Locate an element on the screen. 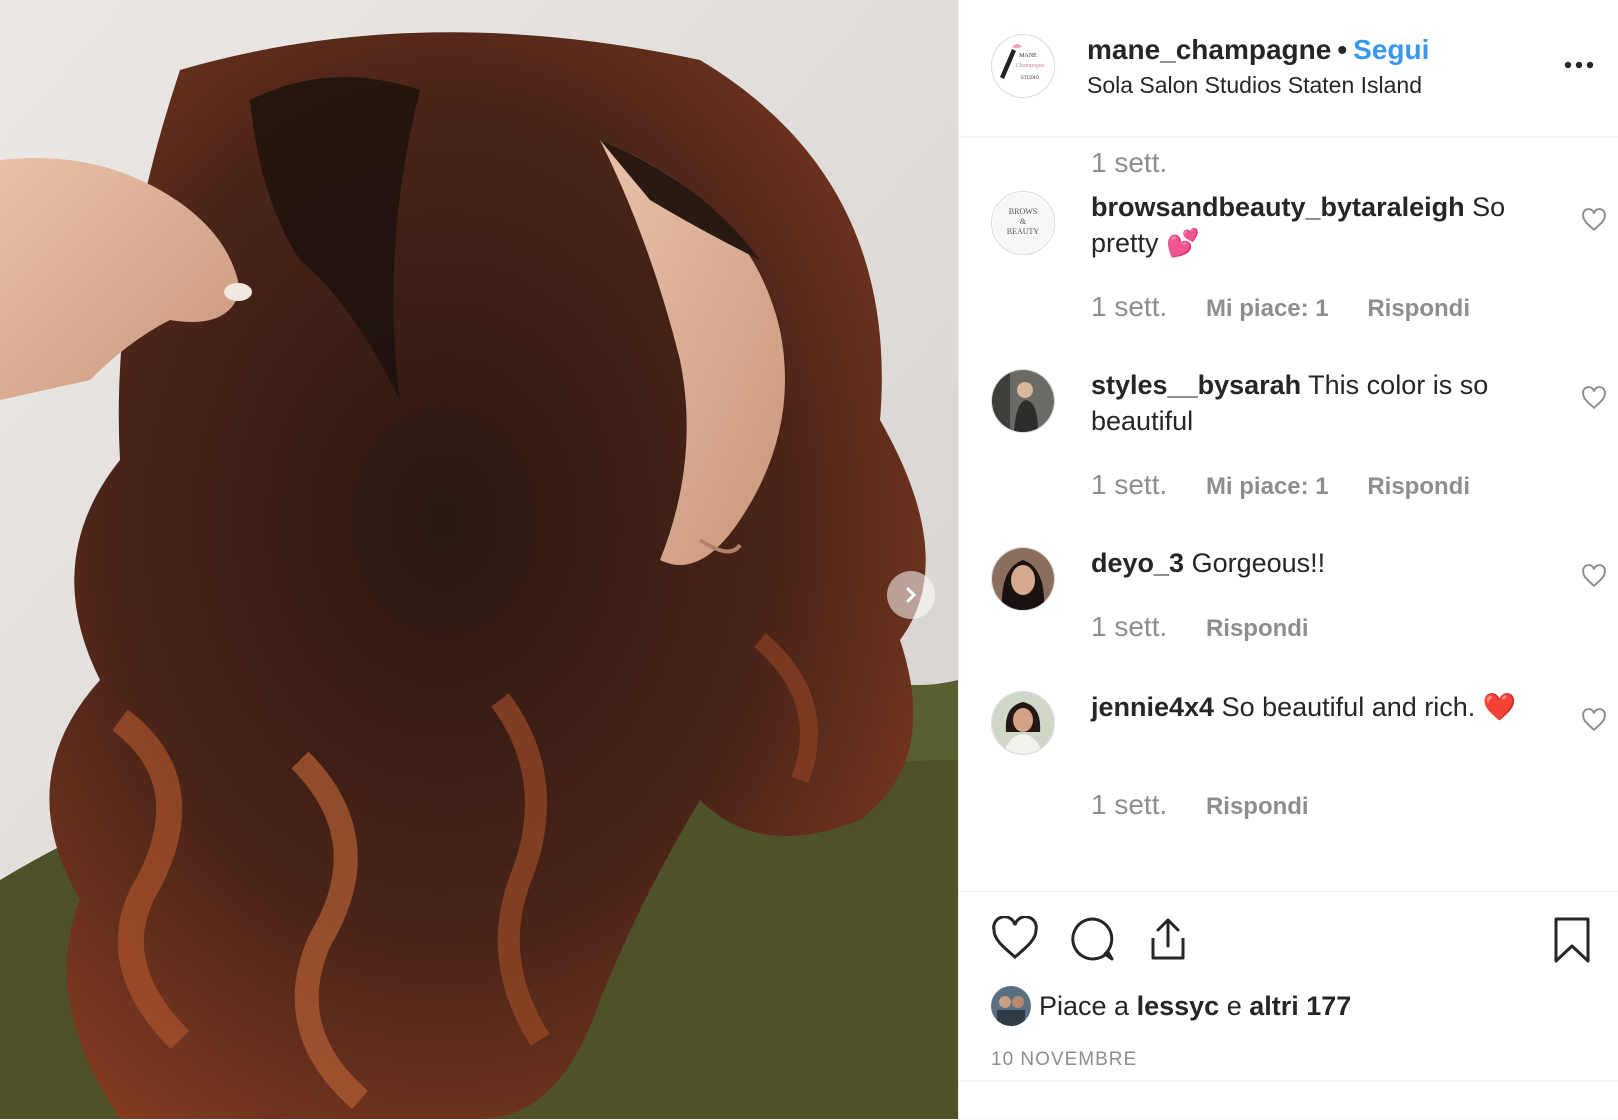 The width and height of the screenshot is (1618, 1120). liker-avatar is located at coordinates (1011, 1006).